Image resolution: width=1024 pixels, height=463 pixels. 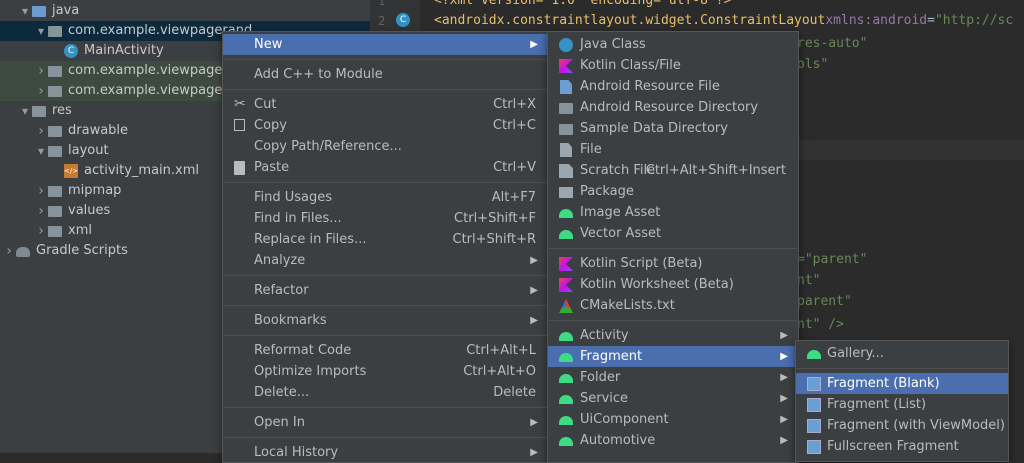 I want to click on menu-item-new: New ▶, so click(x=385, y=44).